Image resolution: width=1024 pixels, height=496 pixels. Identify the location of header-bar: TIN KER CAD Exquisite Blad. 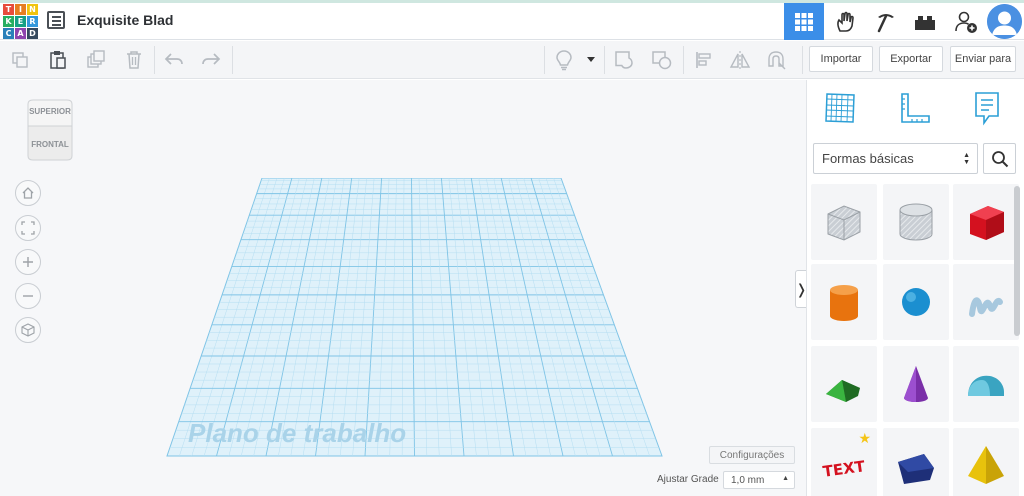
(512, 21).